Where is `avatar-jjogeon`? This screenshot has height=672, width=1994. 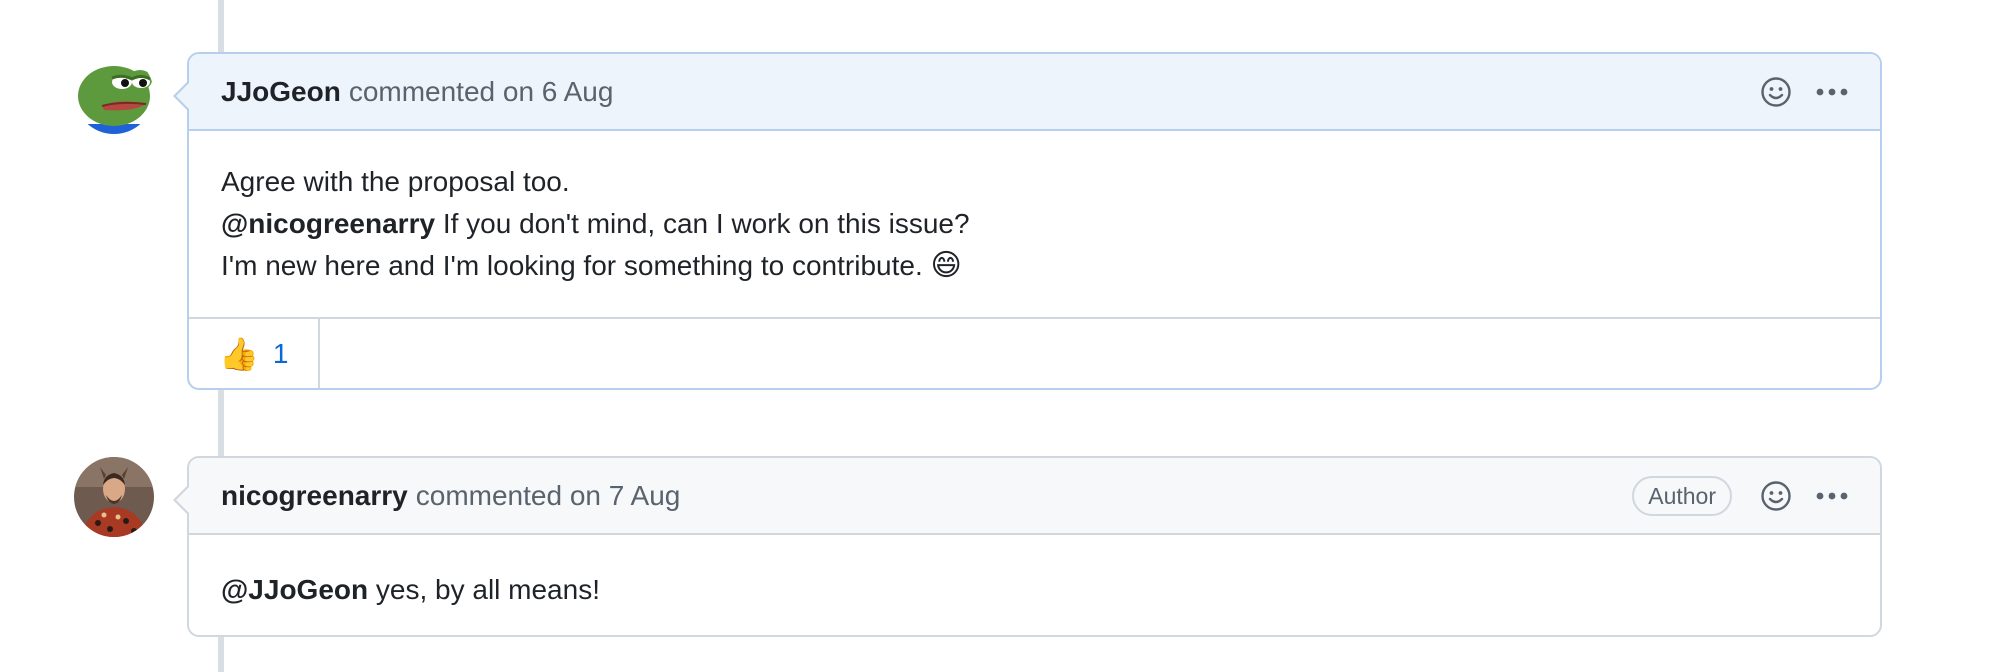 avatar-jjogeon is located at coordinates (114, 94).